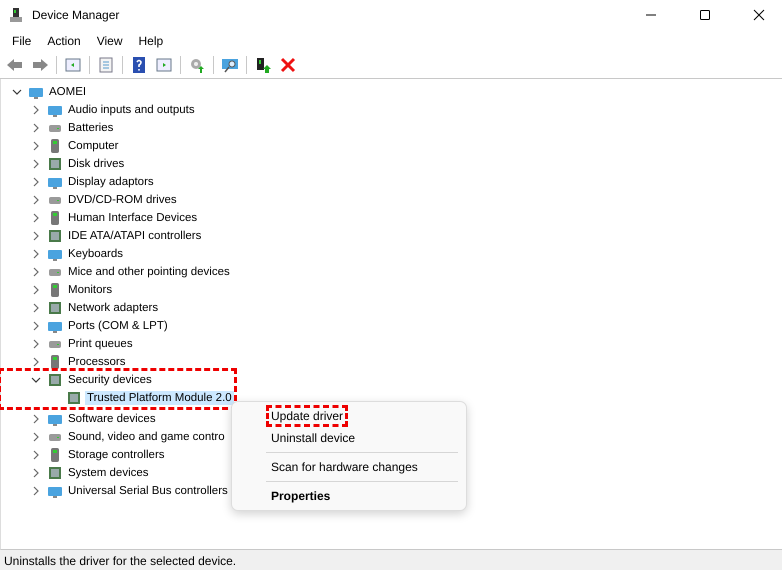  Describe the element at coordinates (110, 380) in the screenshot. I see `tree-item: Security devices` at that location.